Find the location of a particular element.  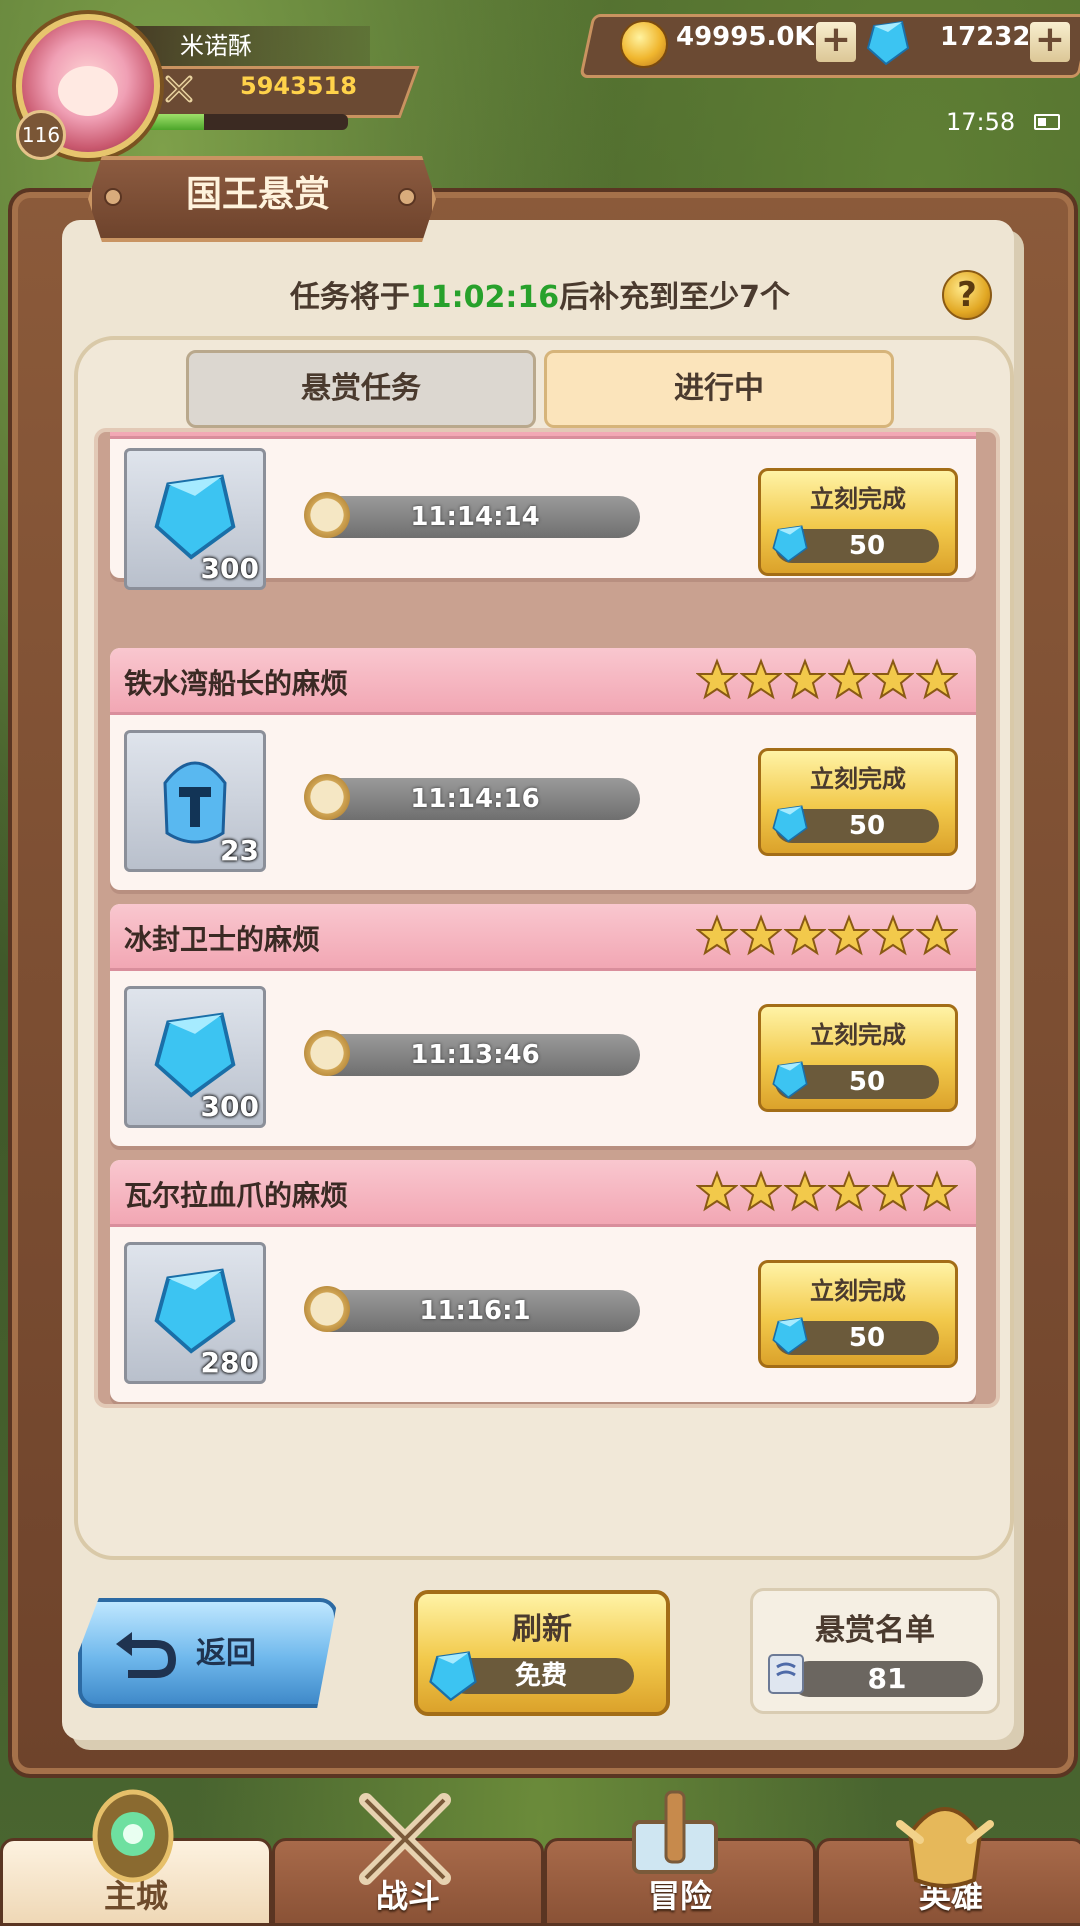

refresh-label: 刷新 is located at coordinates (542, 1629).